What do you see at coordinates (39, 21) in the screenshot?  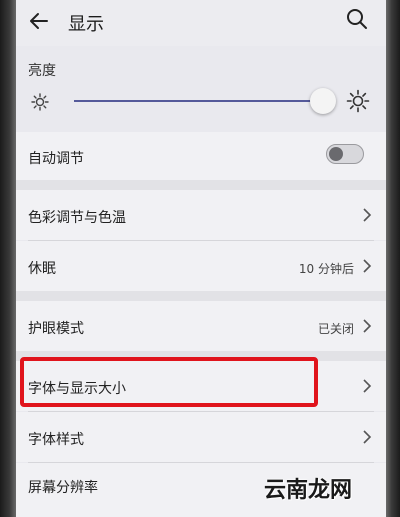 I see `arrow-left-icon` at bounding box center [39, 21].